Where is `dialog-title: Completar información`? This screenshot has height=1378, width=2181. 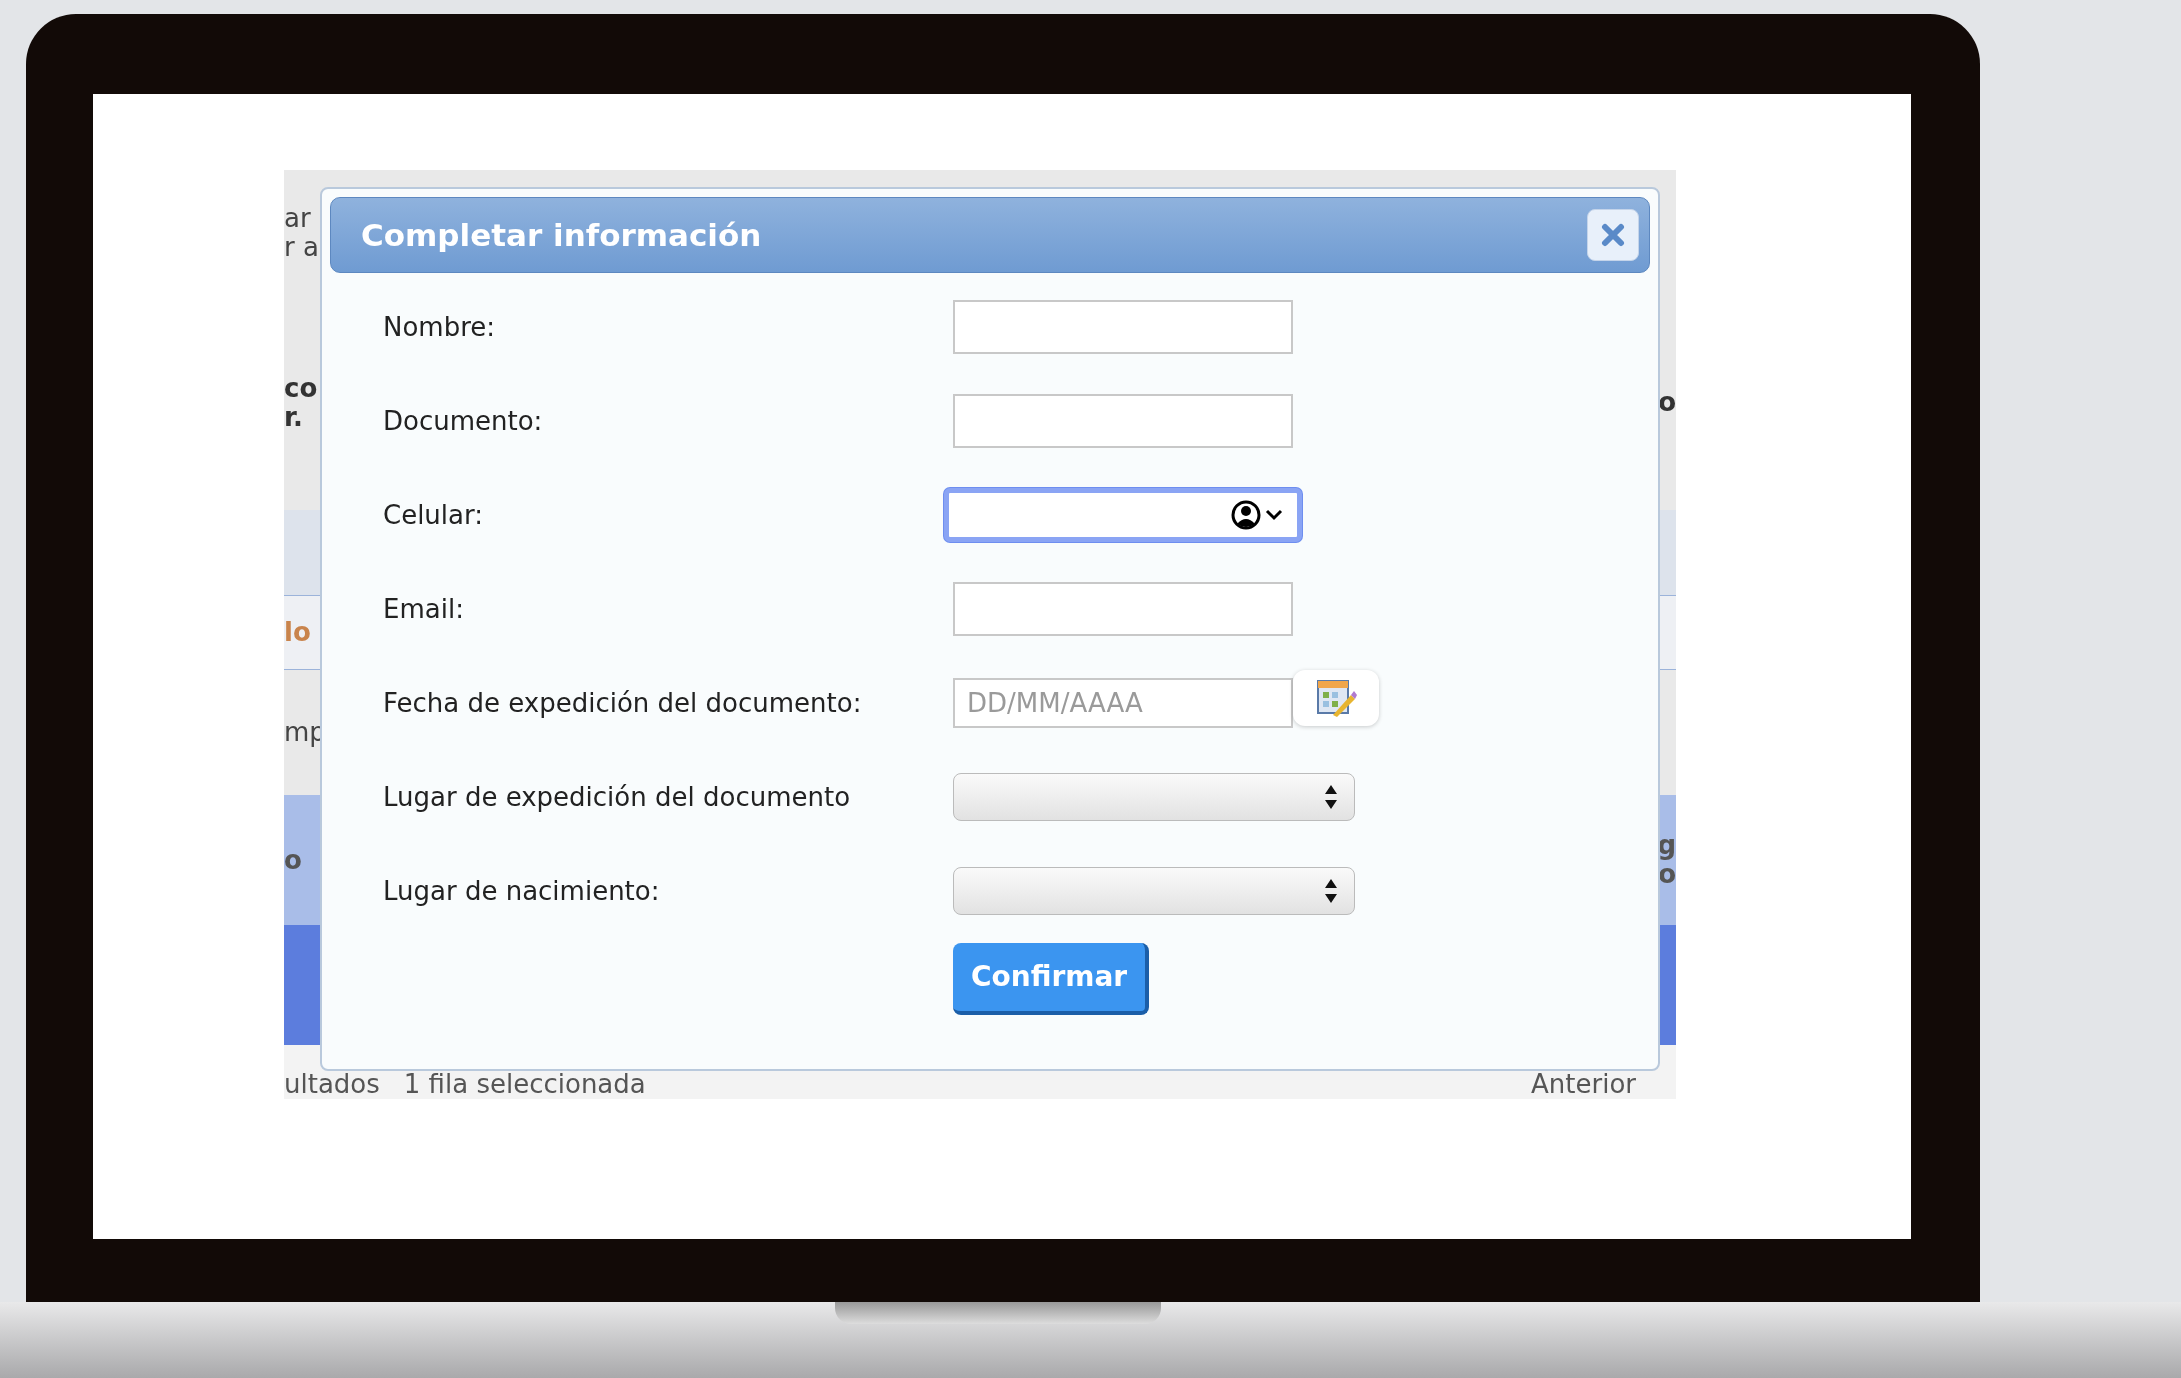 dialog-title: Completar información is located at coordinates (561, 235).